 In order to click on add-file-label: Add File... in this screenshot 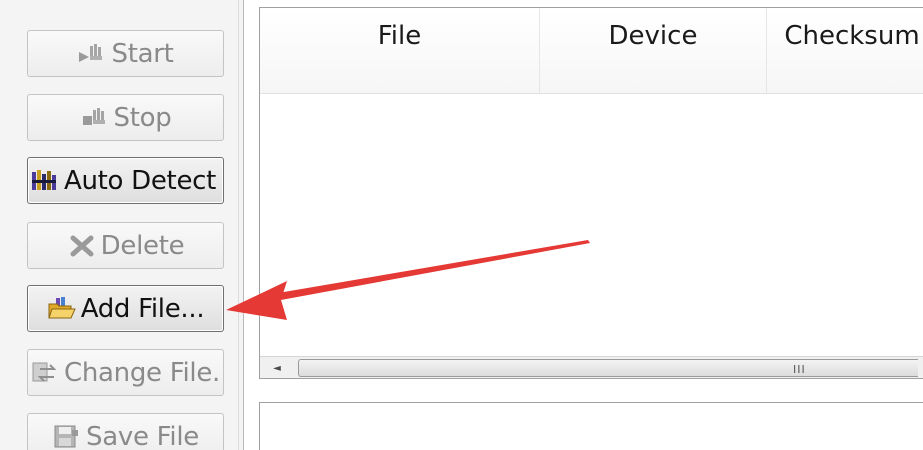, I will do `click(142, 308)`.